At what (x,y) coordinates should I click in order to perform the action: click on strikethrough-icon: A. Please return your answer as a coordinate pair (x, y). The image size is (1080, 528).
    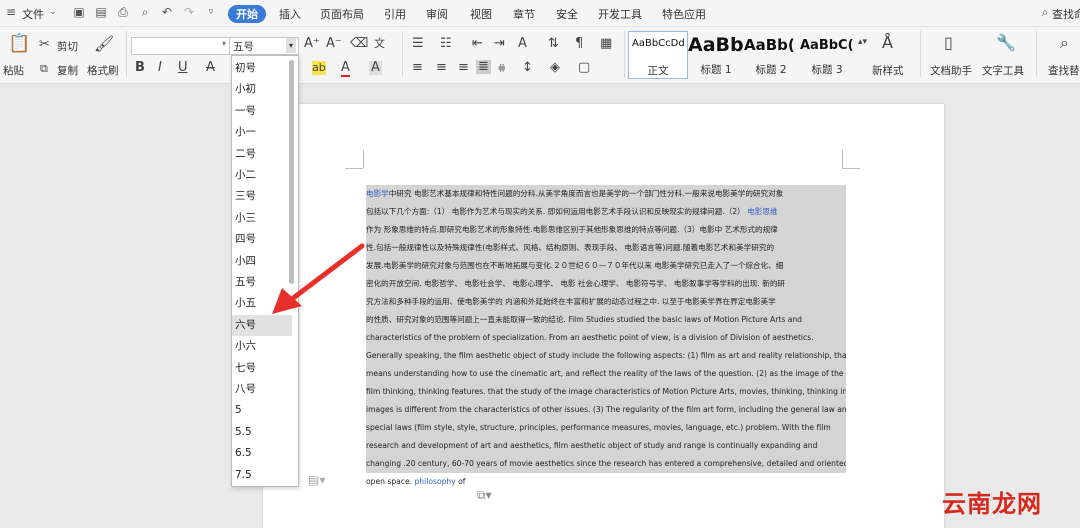
    Looking at the image, I should click on (210, 68).